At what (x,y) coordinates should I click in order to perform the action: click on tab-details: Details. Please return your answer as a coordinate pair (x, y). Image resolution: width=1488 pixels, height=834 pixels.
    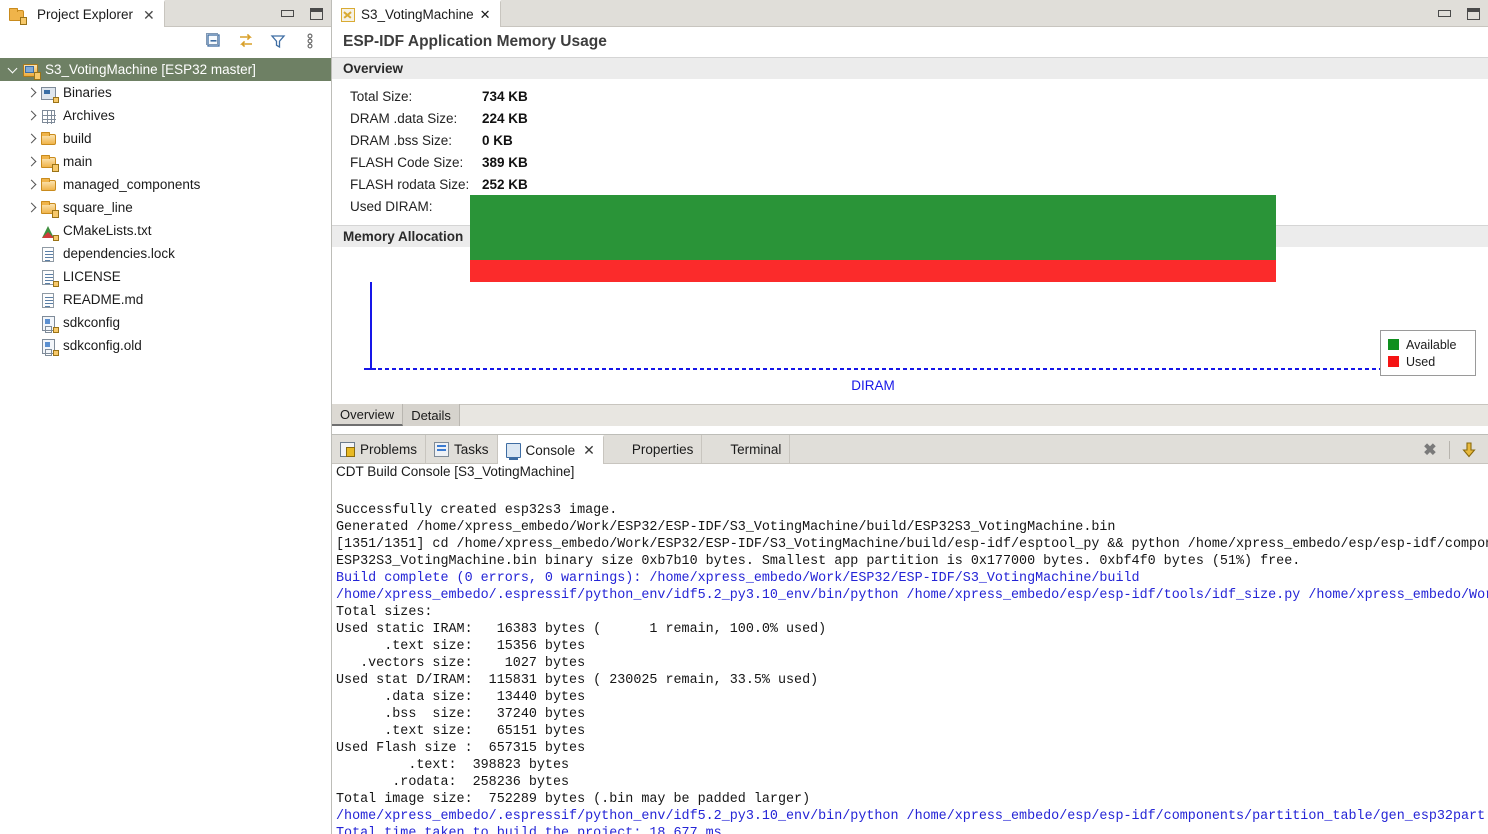
    Looking at the image, I should click on (431, 415).